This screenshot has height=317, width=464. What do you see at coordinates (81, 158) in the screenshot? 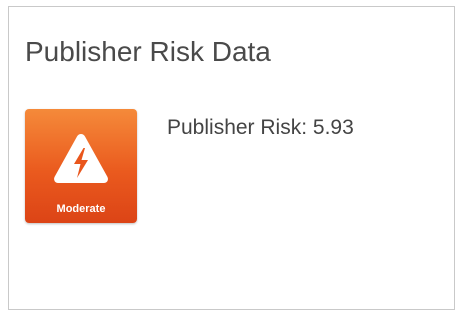
I see `warning-lightning-icon` at bounding box center [81, 158].